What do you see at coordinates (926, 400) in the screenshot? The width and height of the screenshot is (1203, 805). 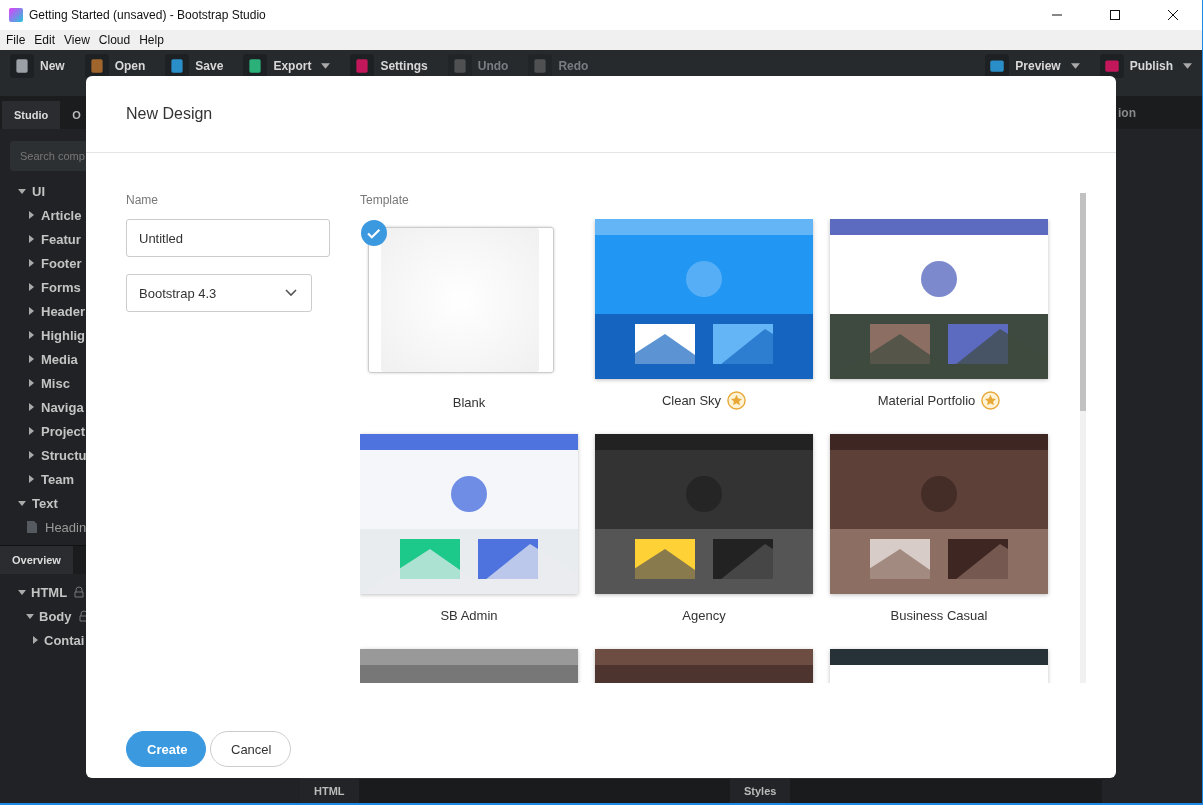 I see `template-name: Material Portfolio` at bounding box center [926, 400].